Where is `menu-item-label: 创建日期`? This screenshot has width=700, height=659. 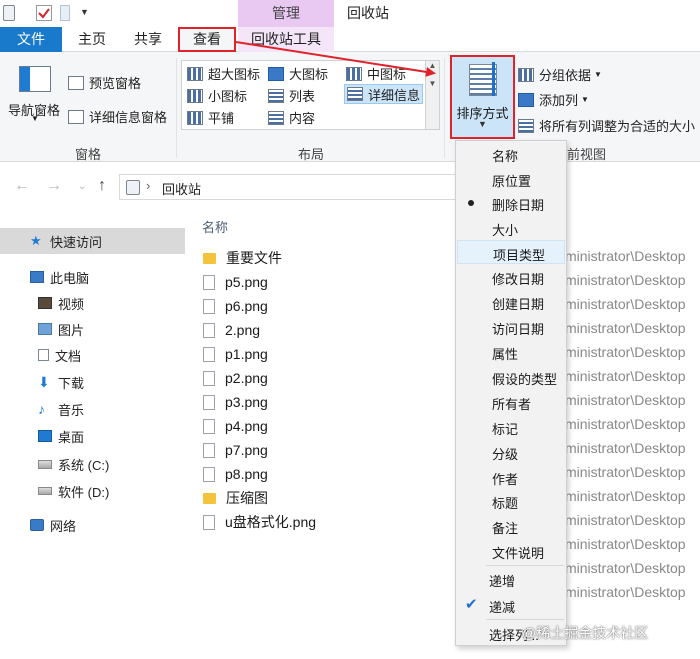 menu-item-label: 创建日期 is located at coordinates (518, 304).